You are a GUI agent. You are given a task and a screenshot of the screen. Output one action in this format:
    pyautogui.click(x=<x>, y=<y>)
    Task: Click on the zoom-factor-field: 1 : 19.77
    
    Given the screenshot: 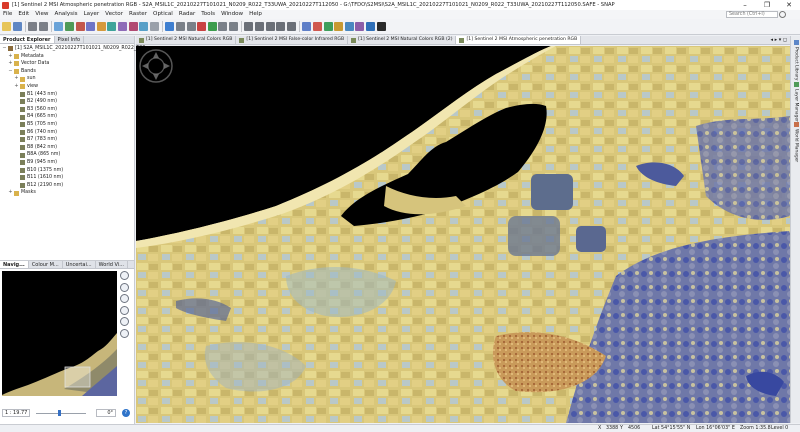 What is the action you would take?
    pyautogui.click(x=16, y=413)
    